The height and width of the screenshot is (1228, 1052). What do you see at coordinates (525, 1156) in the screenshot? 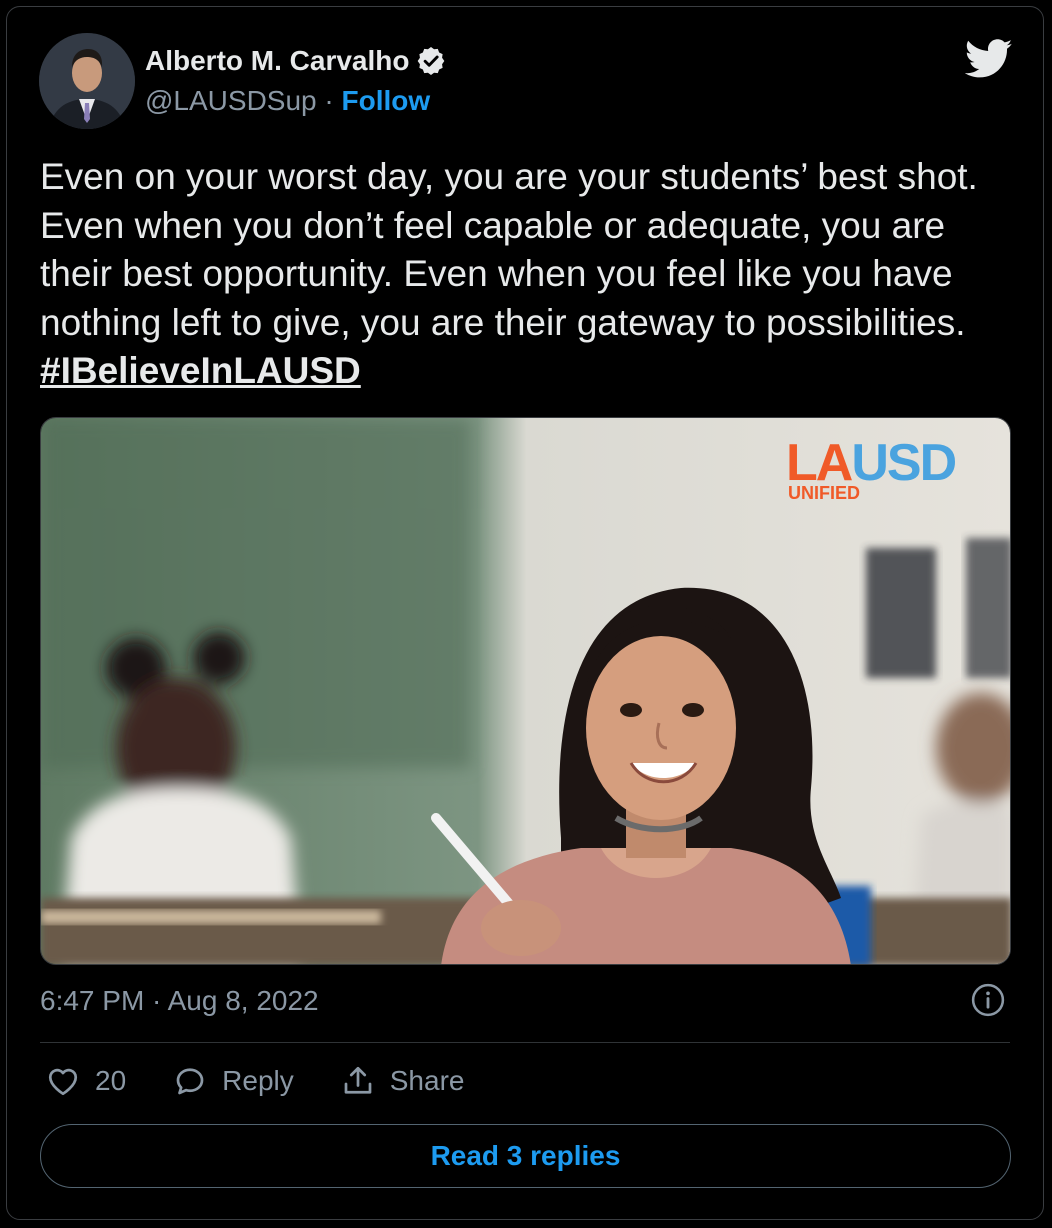
I see `read-replies-button: Read 3 replies` at bounding box center [525, 1156].